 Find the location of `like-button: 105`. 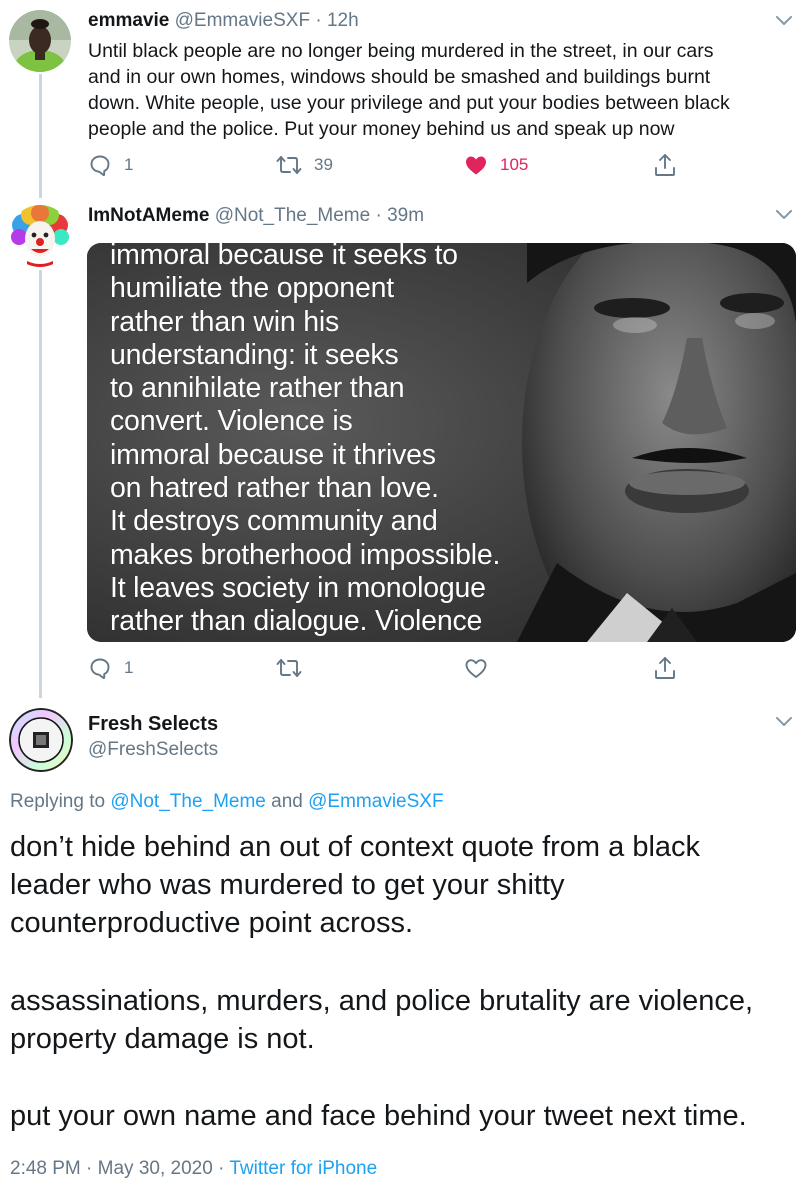

like-button: 105 is located at coordinates (496, 165).